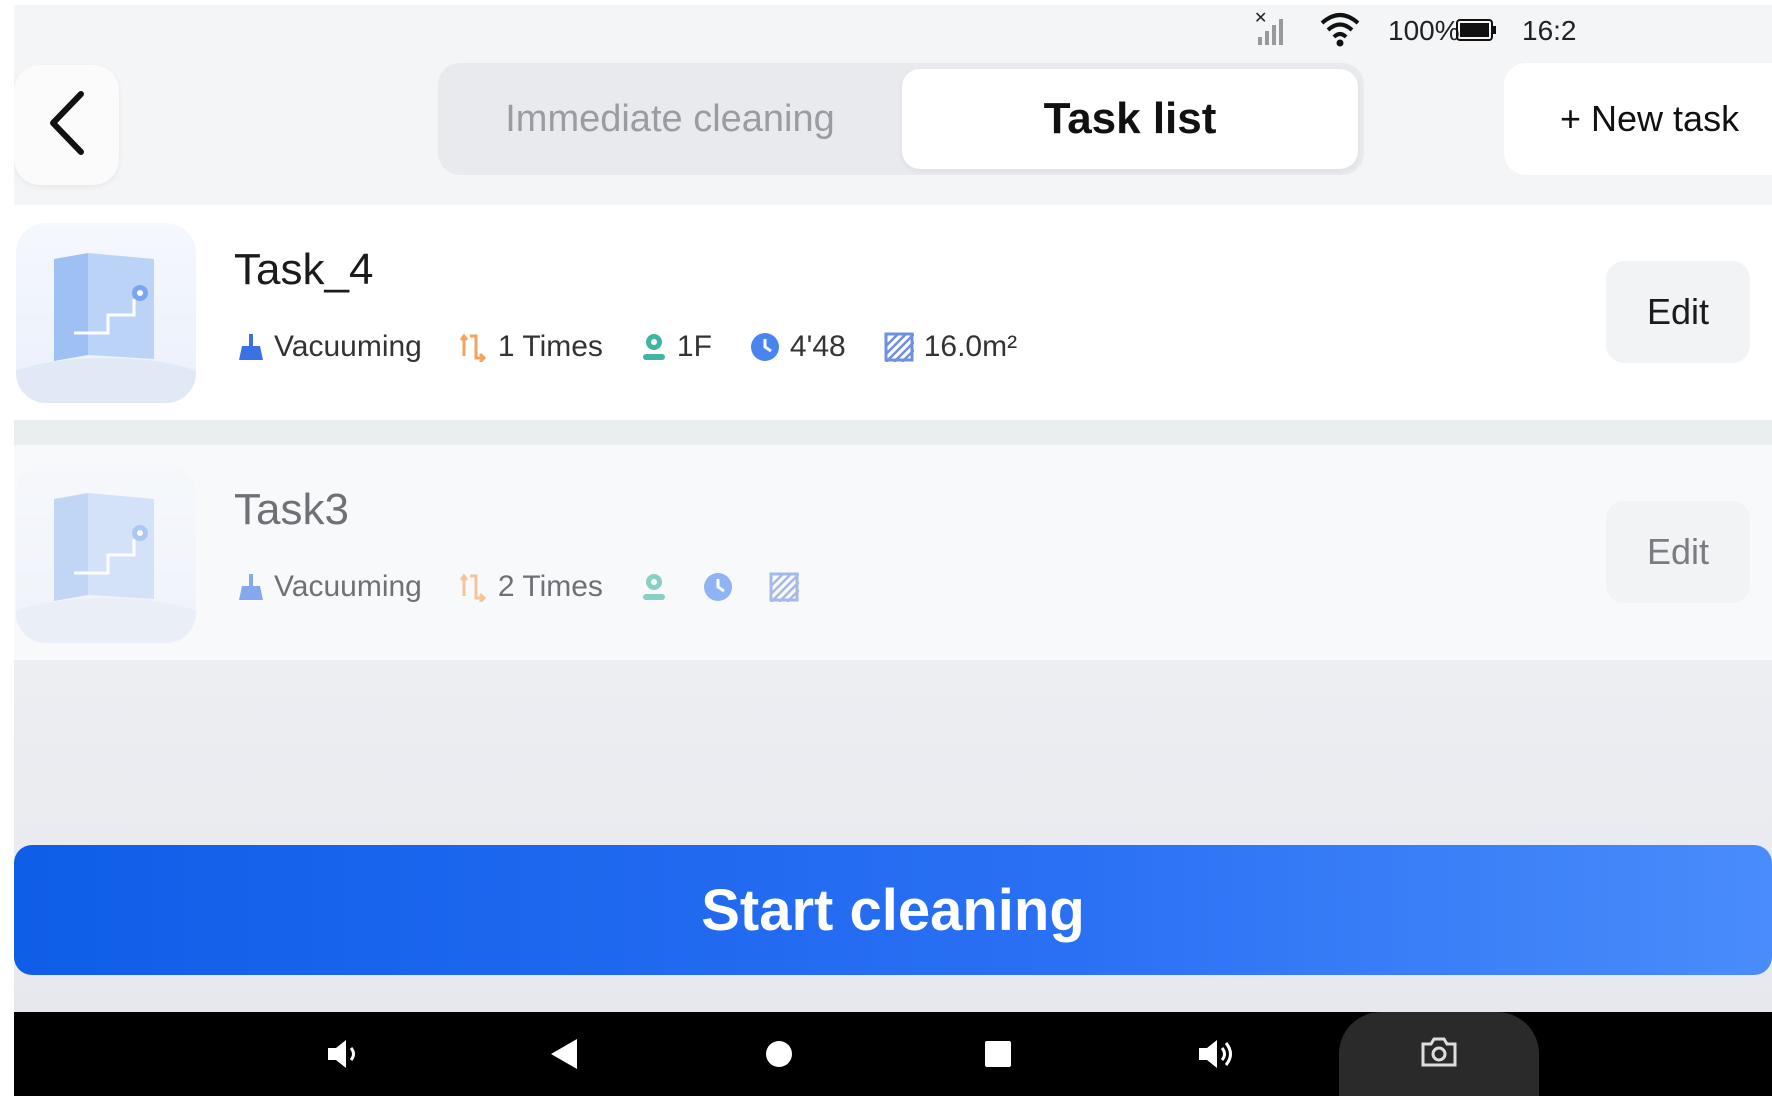 This screenshot has height=1096, width=1772. I want to click on new-task-button: + New task, so click(1638, 119).